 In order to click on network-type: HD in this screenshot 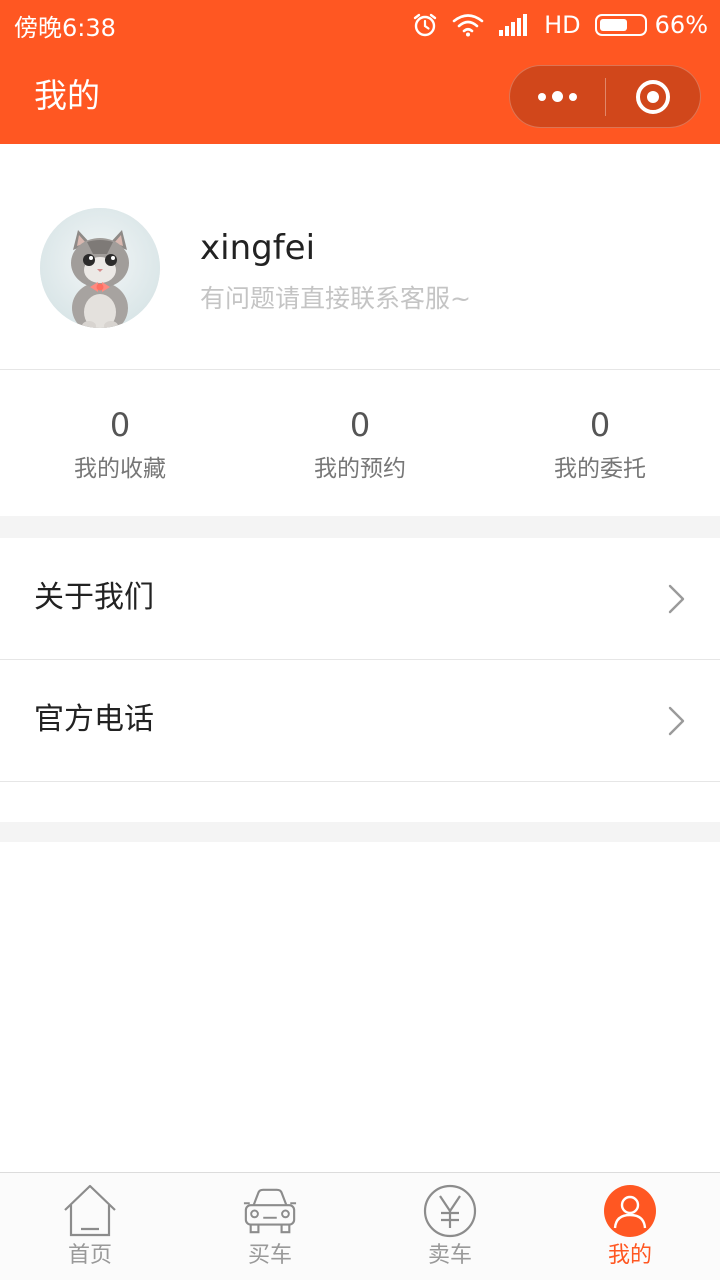, I will do `click(562, 25)`.